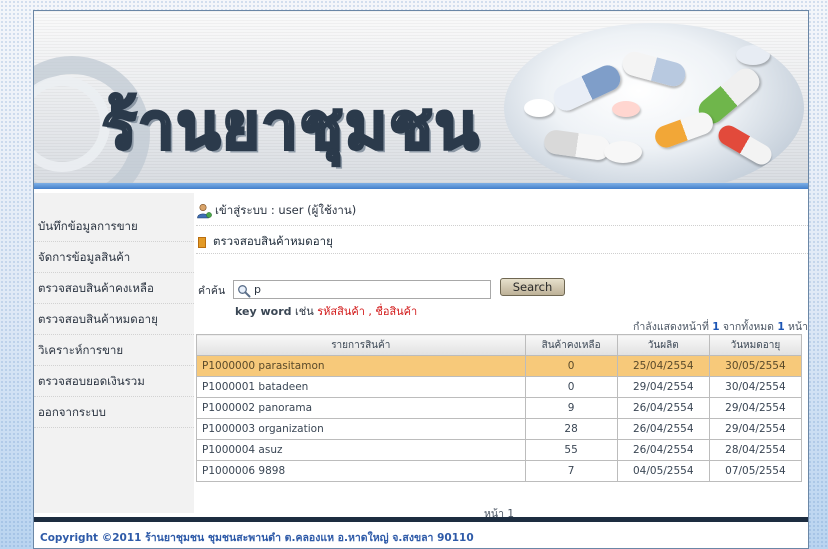 The image size is (828, 549). Describe the element at coordinates (114, 257) in the screenshot. I see `nav-item-manage-products: จัดการข้อมูลสินค้า` at that location.